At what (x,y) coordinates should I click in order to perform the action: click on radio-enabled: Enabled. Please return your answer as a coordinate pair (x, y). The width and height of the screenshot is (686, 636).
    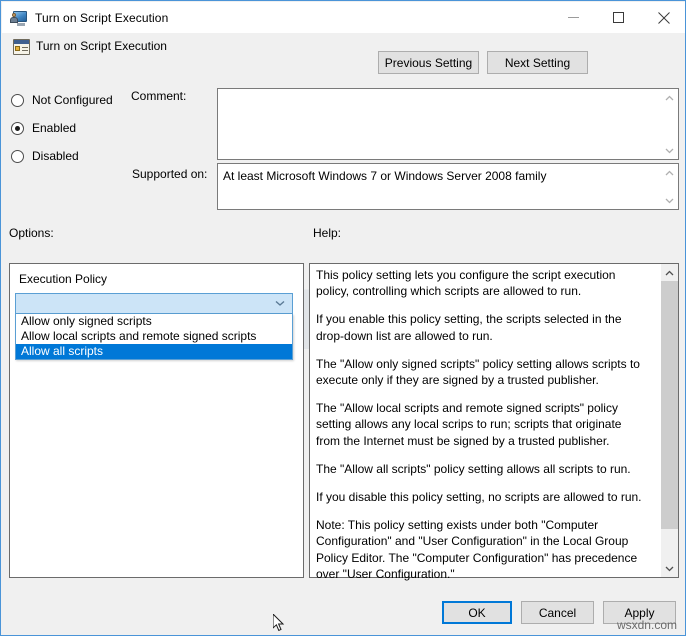
    Looking at the image, I should click on (43, 128).